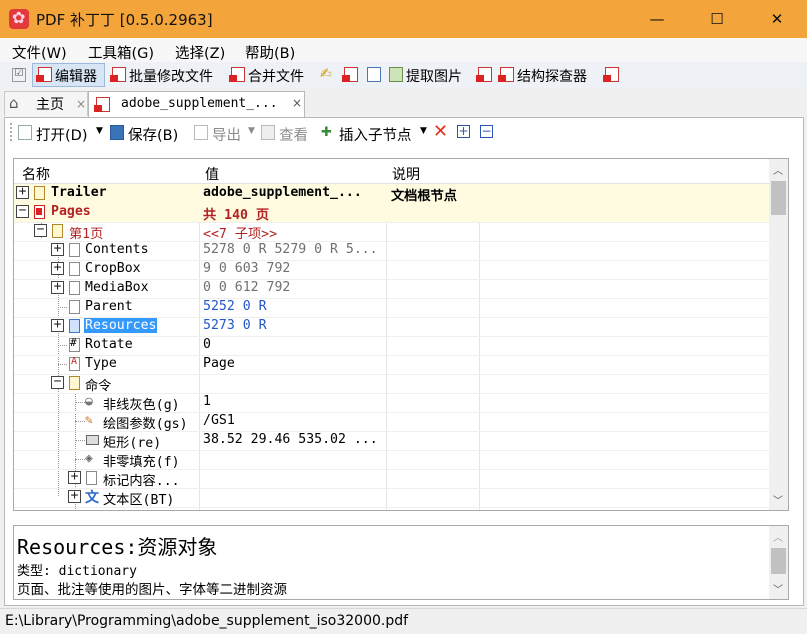  I want to click on view-button: 查看, so click(293, 134).